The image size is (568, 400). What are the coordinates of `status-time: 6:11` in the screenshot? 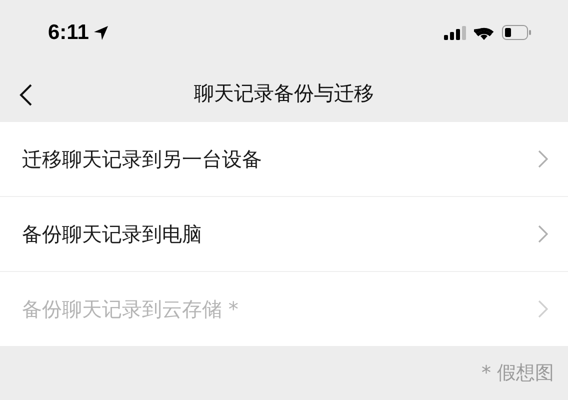 It's located at (68, 32).